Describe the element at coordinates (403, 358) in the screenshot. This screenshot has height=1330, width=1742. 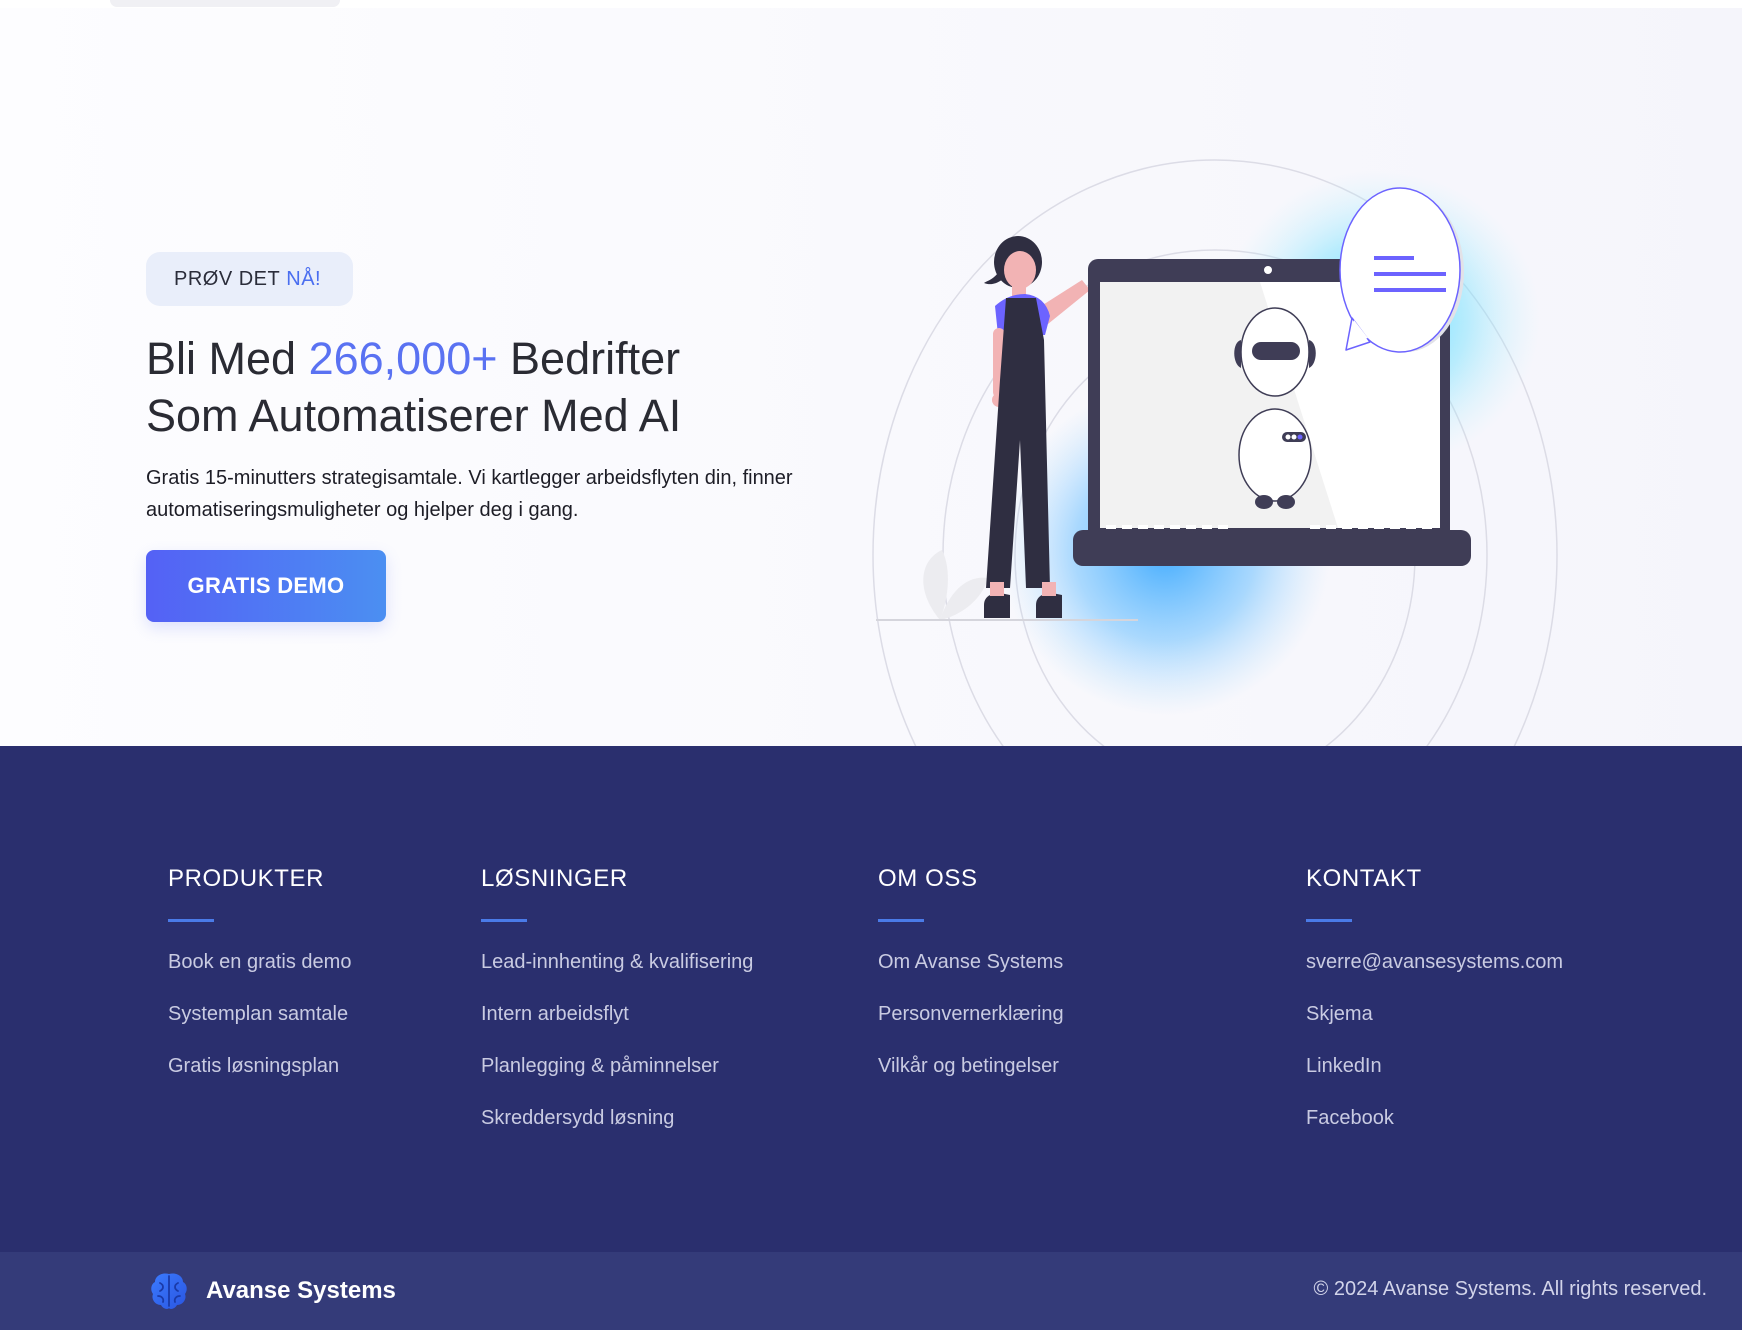
I see `headline-count: 266,000+` at that location.